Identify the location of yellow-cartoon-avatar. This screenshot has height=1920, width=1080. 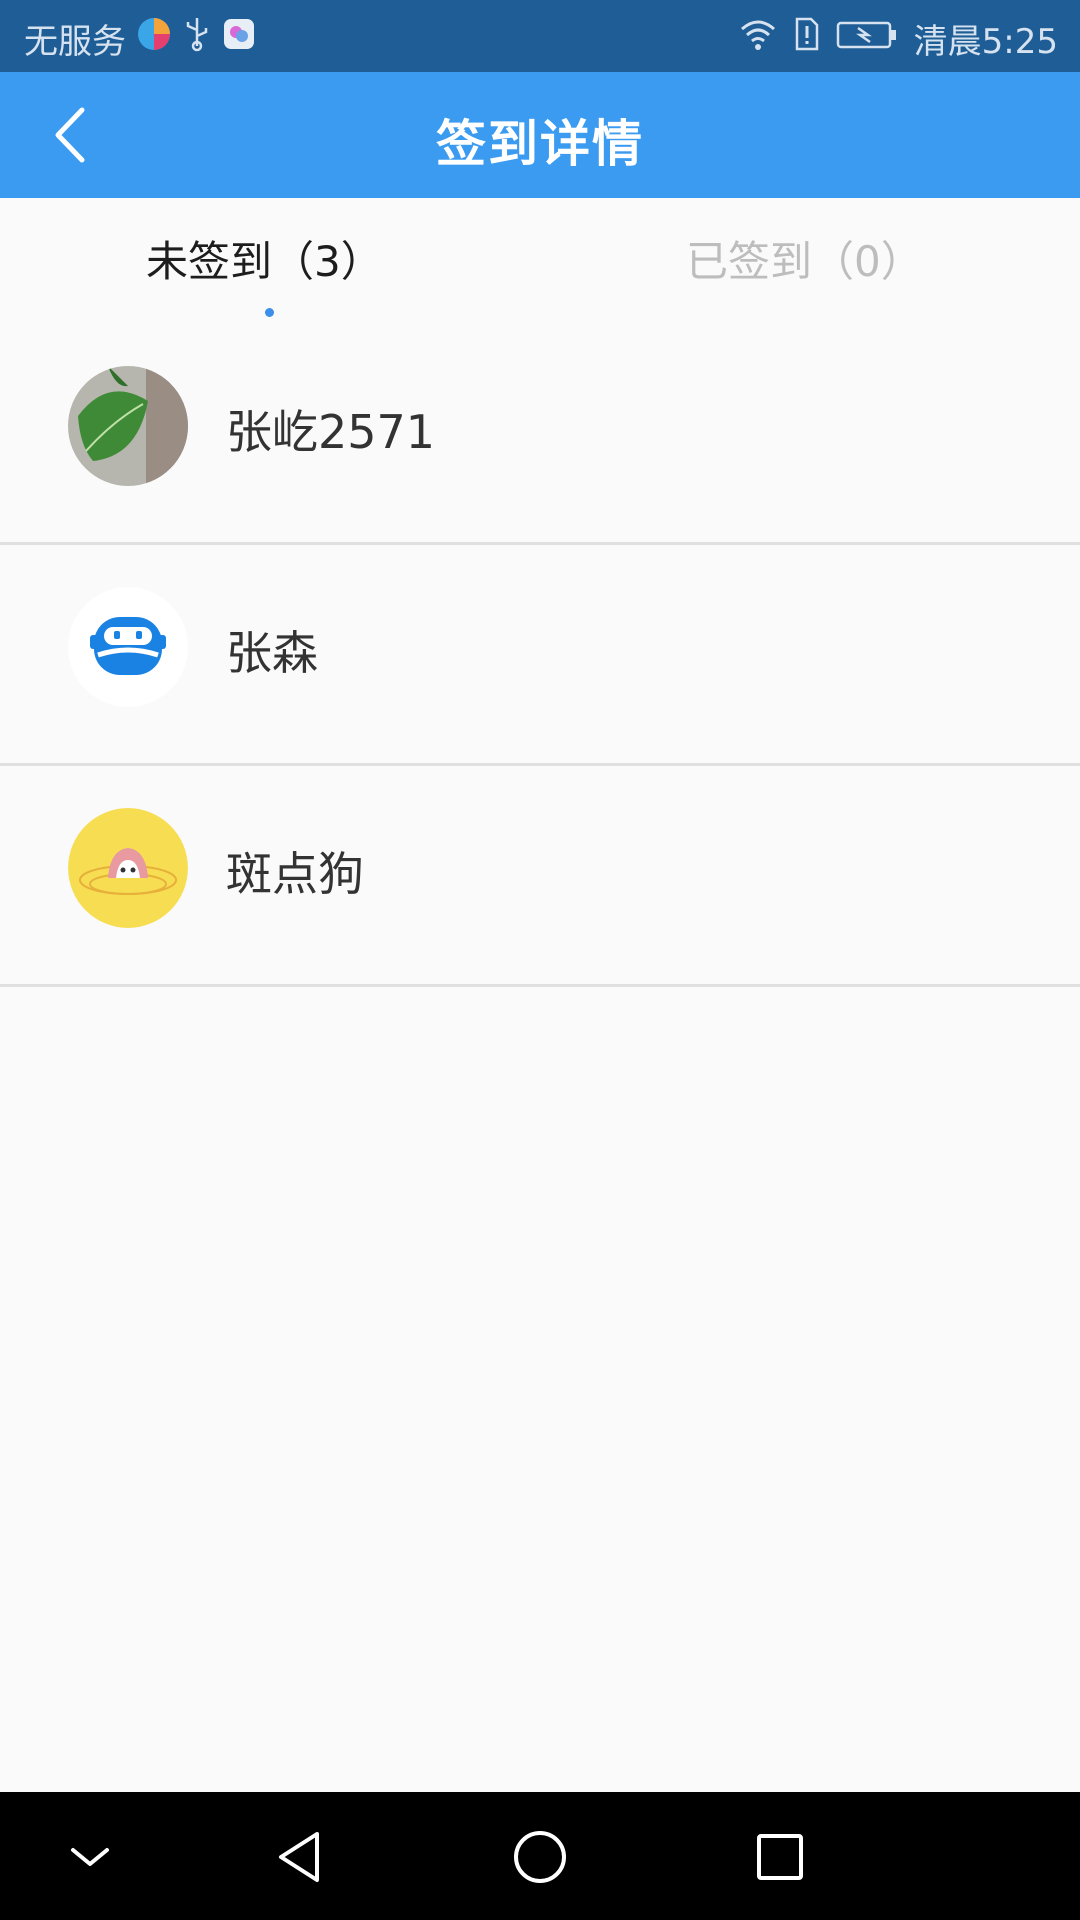
(128, 868).